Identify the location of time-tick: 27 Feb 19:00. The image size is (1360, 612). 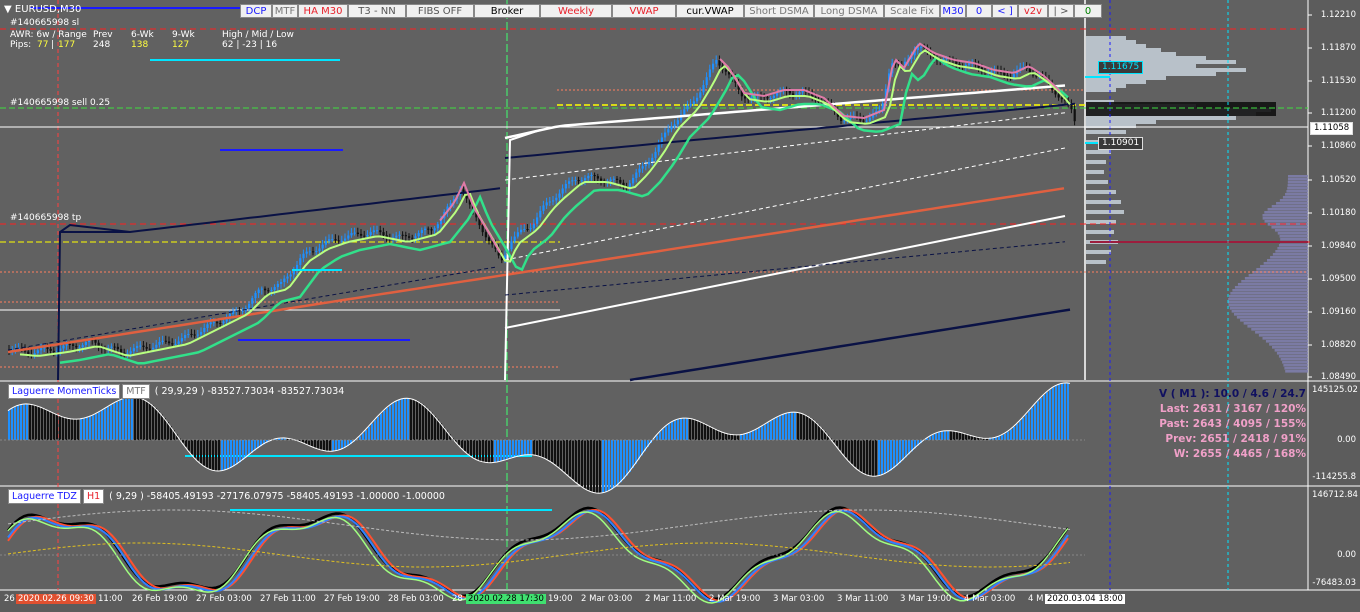
(352, 599).